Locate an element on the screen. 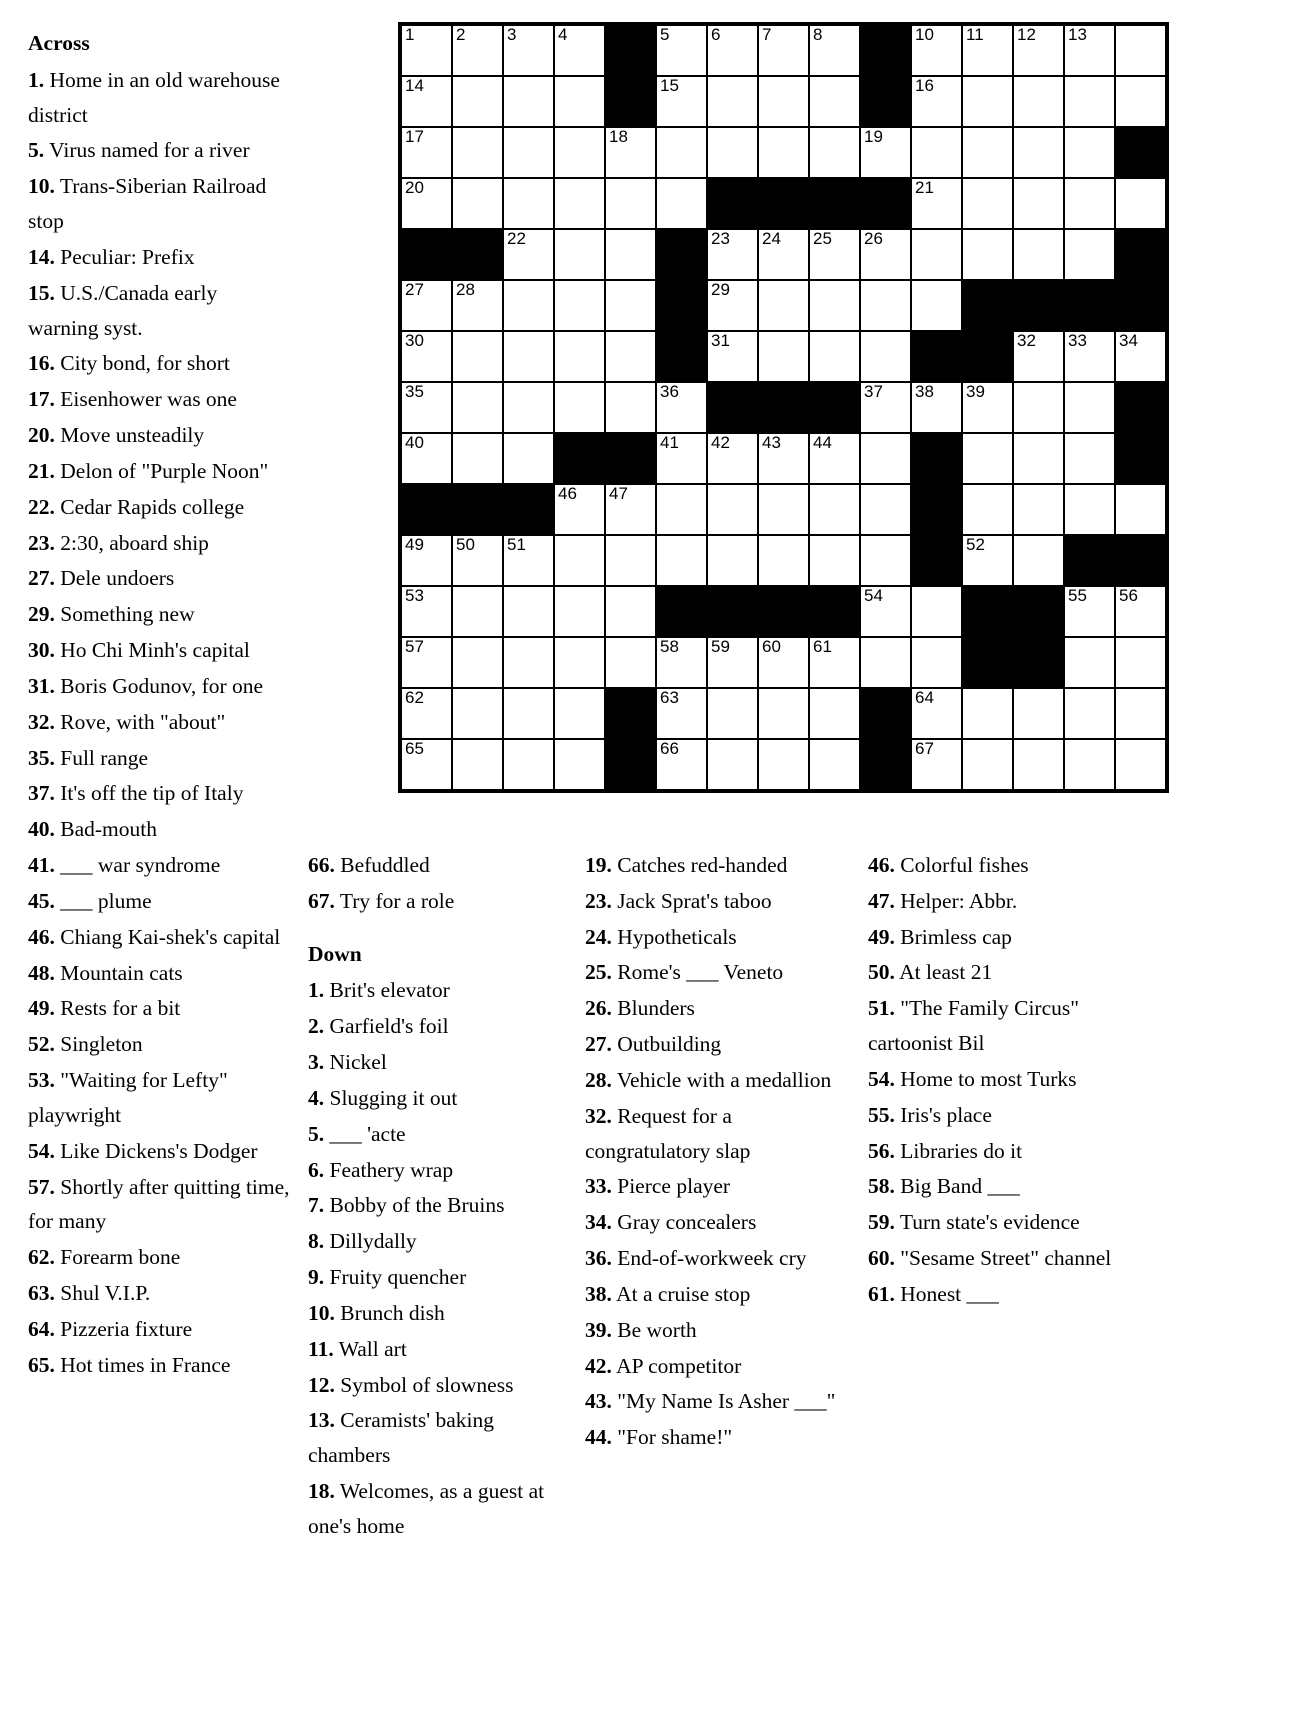 This screenshot has height=1725, width=1303. grid-cell: 63 is located at coordinates (681, 713).